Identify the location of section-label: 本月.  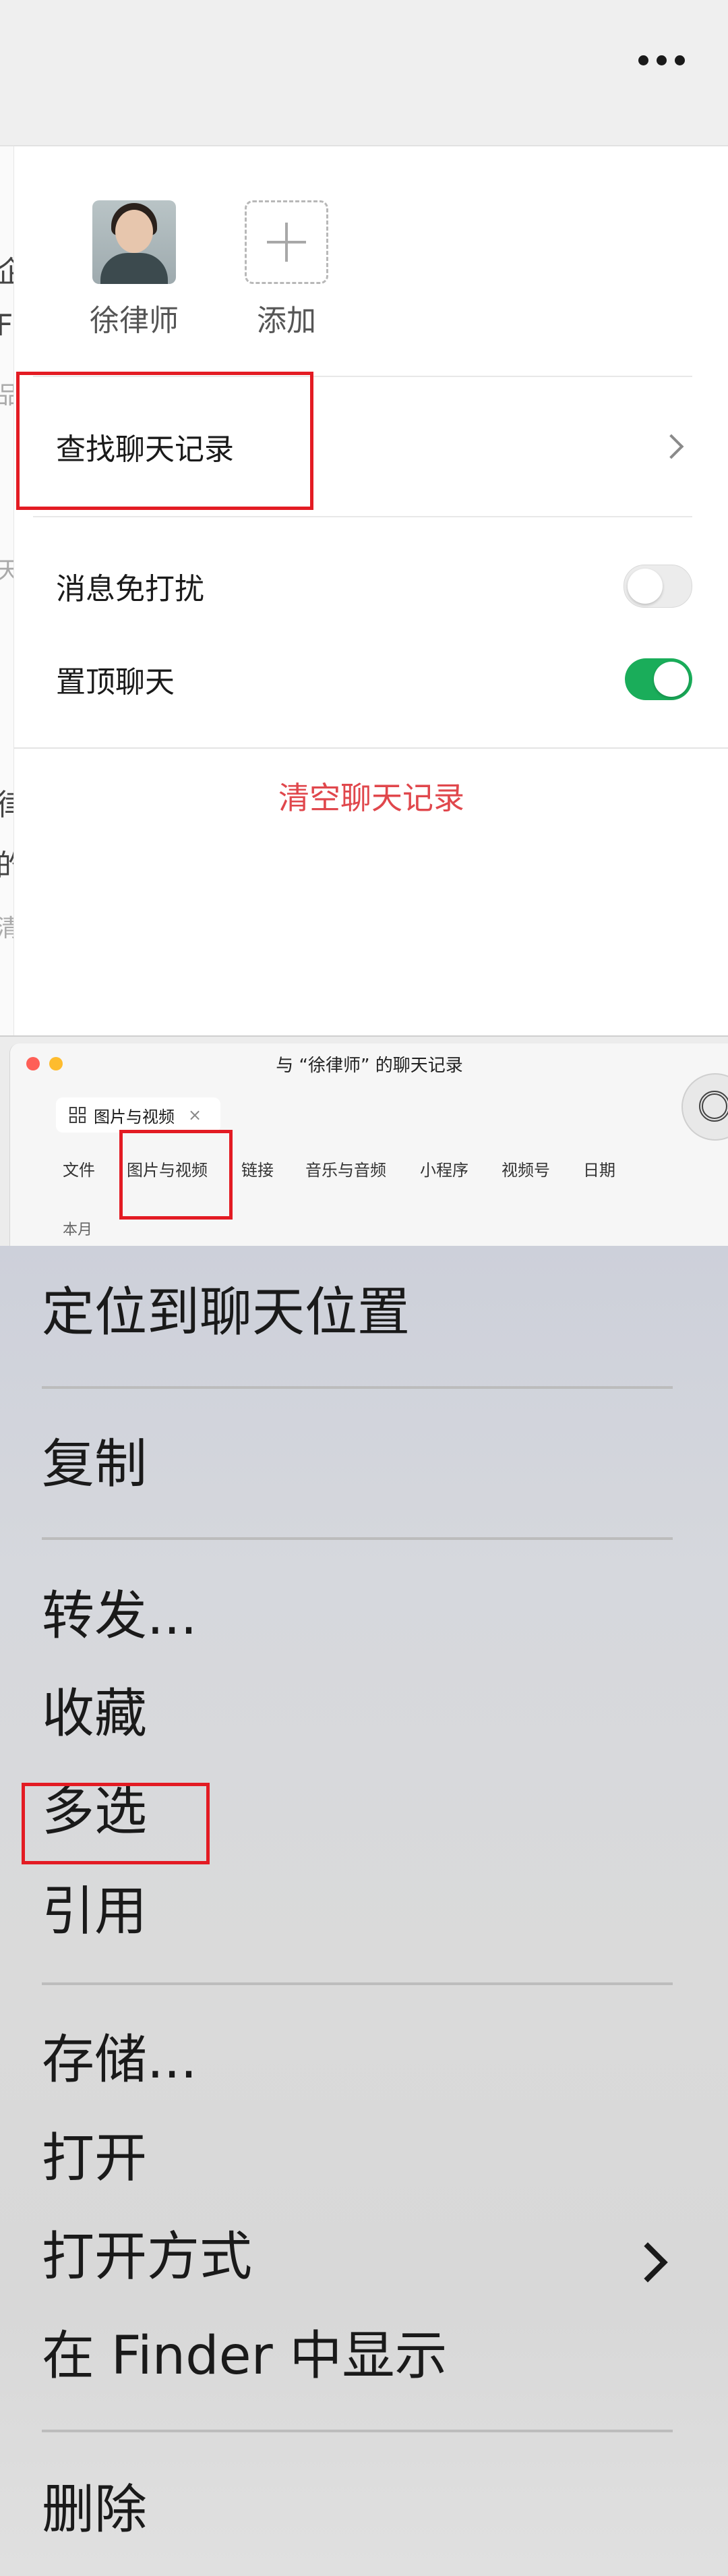
(78, 1230).